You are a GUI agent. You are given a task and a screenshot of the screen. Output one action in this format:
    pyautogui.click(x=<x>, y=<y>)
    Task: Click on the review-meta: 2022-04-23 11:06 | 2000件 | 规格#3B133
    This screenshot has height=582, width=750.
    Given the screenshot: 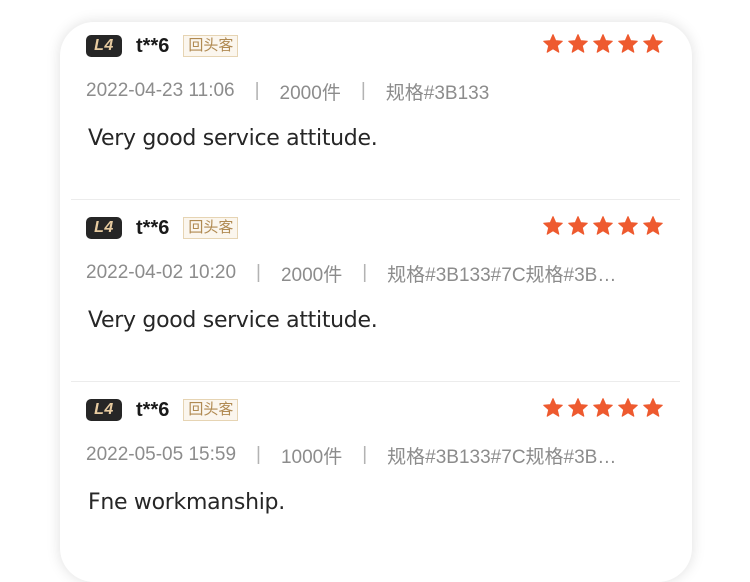 What is the action you would take?
    pyautogui.click(x=368, y=91)
    